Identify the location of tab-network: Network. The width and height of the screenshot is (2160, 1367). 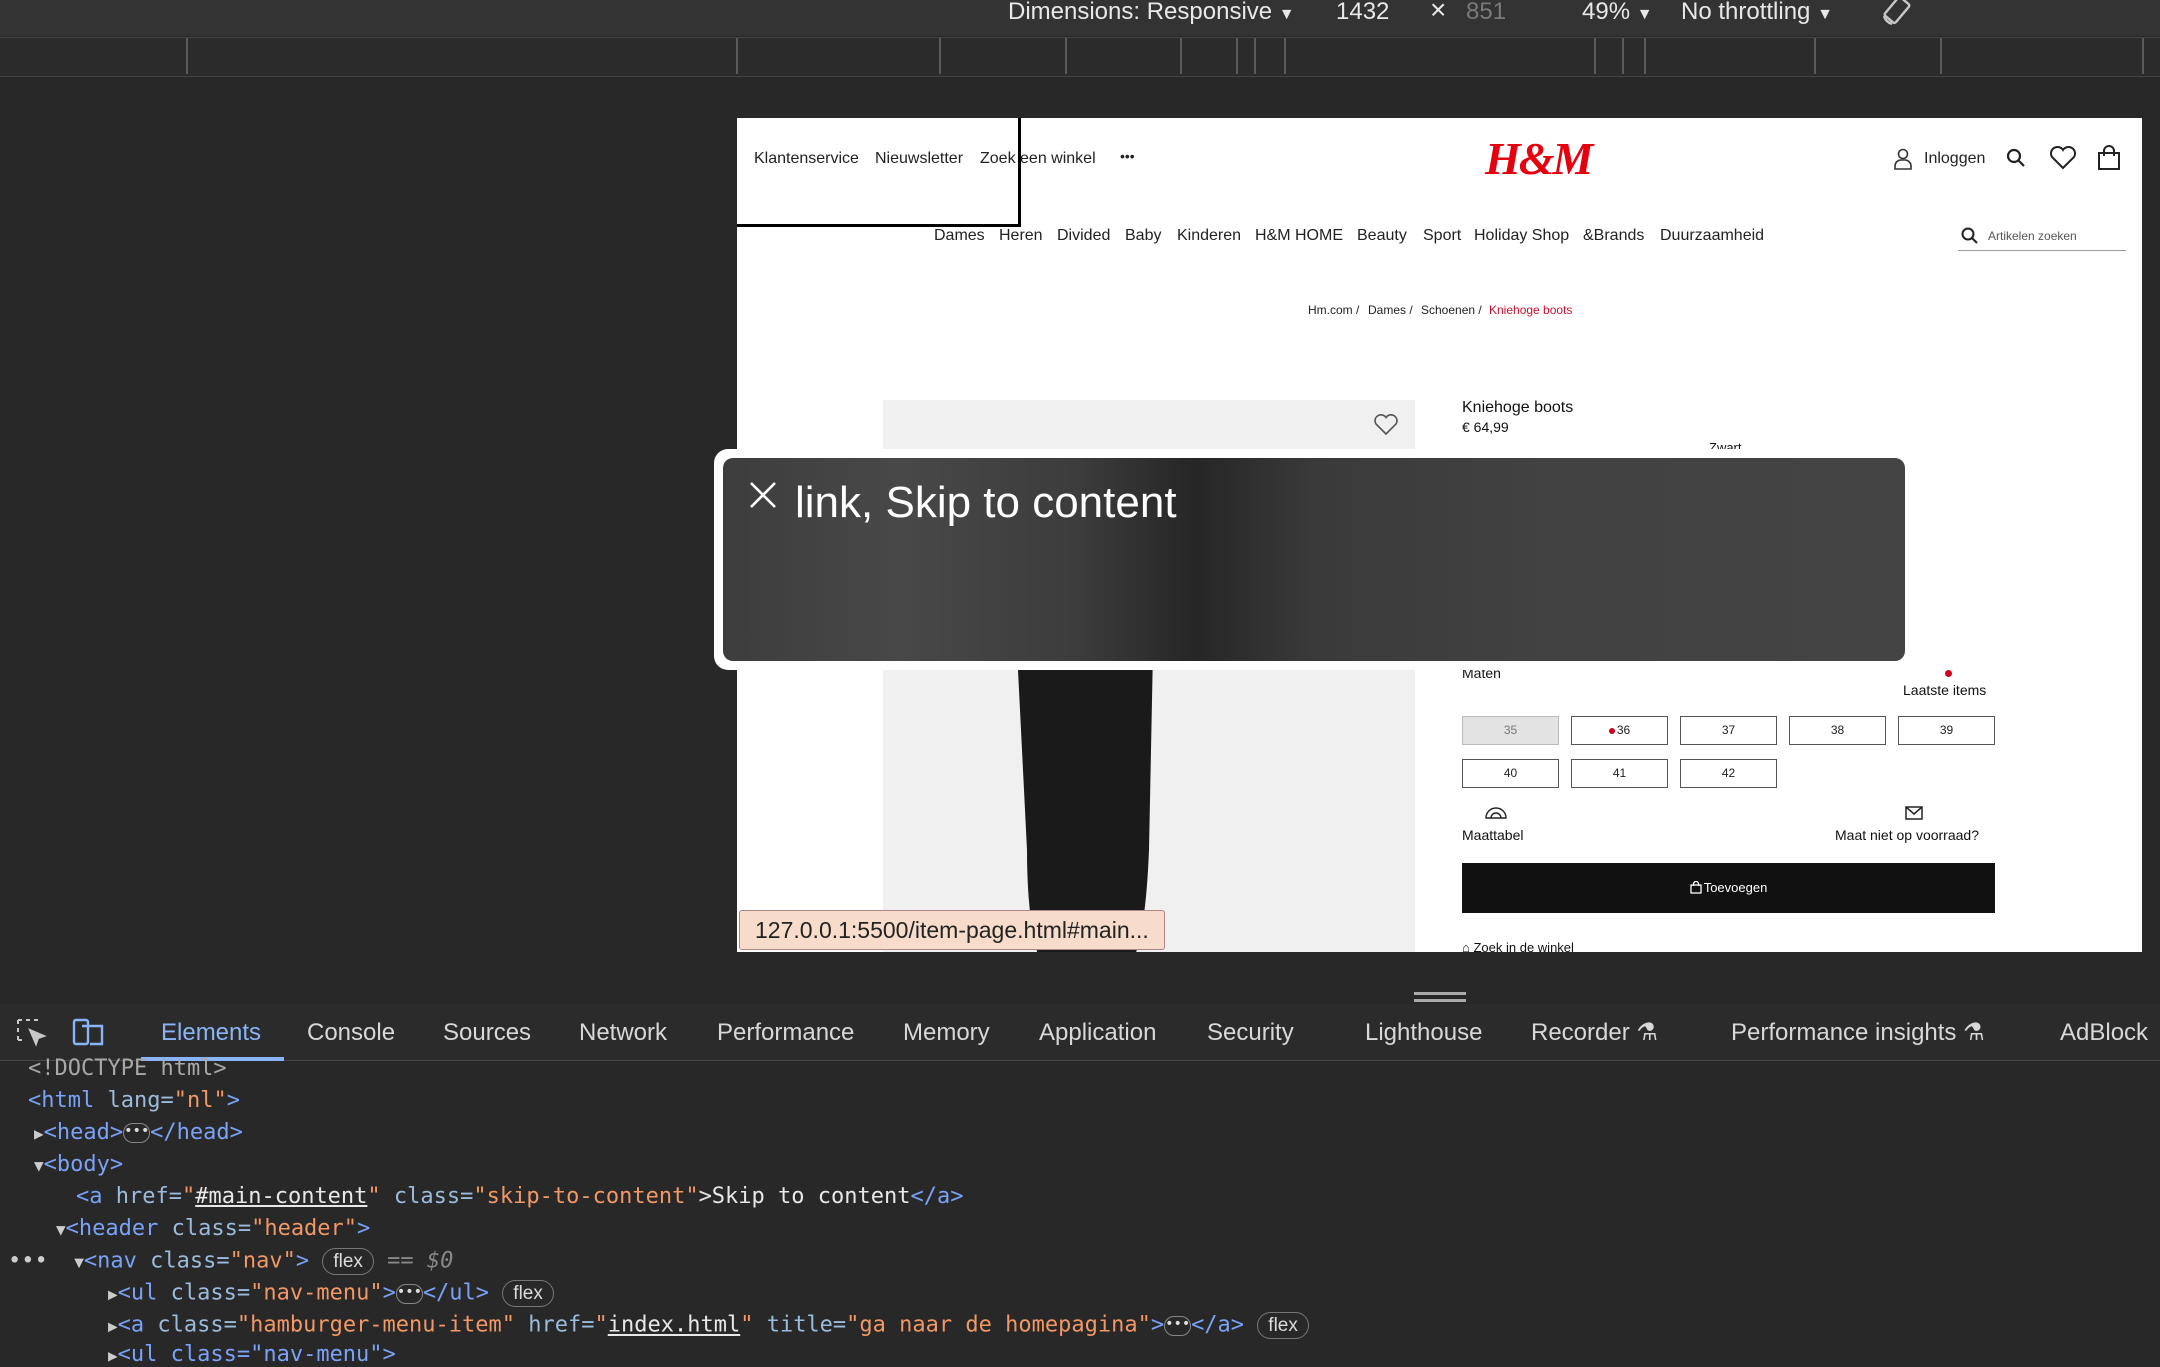
(623, 1032).